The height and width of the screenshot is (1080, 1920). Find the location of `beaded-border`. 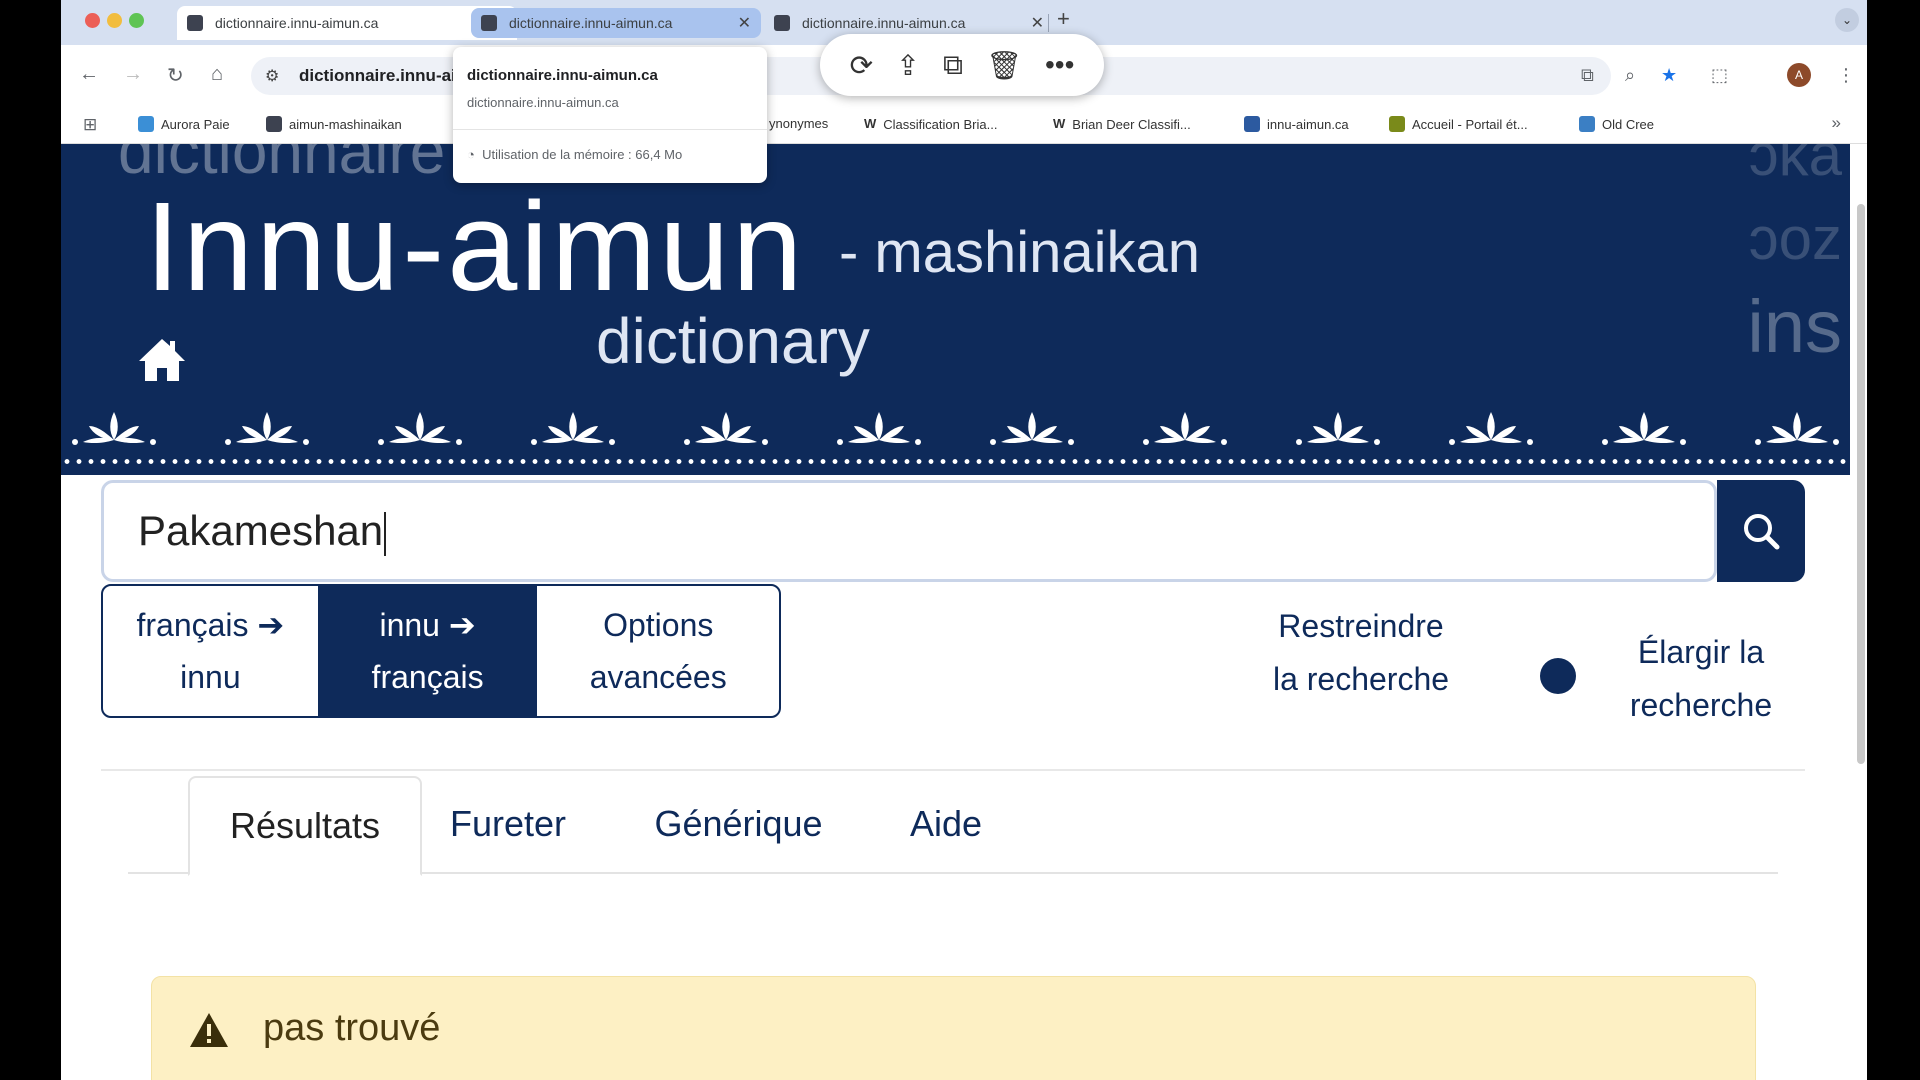

beaded-border is located at coordinates (955, 461).